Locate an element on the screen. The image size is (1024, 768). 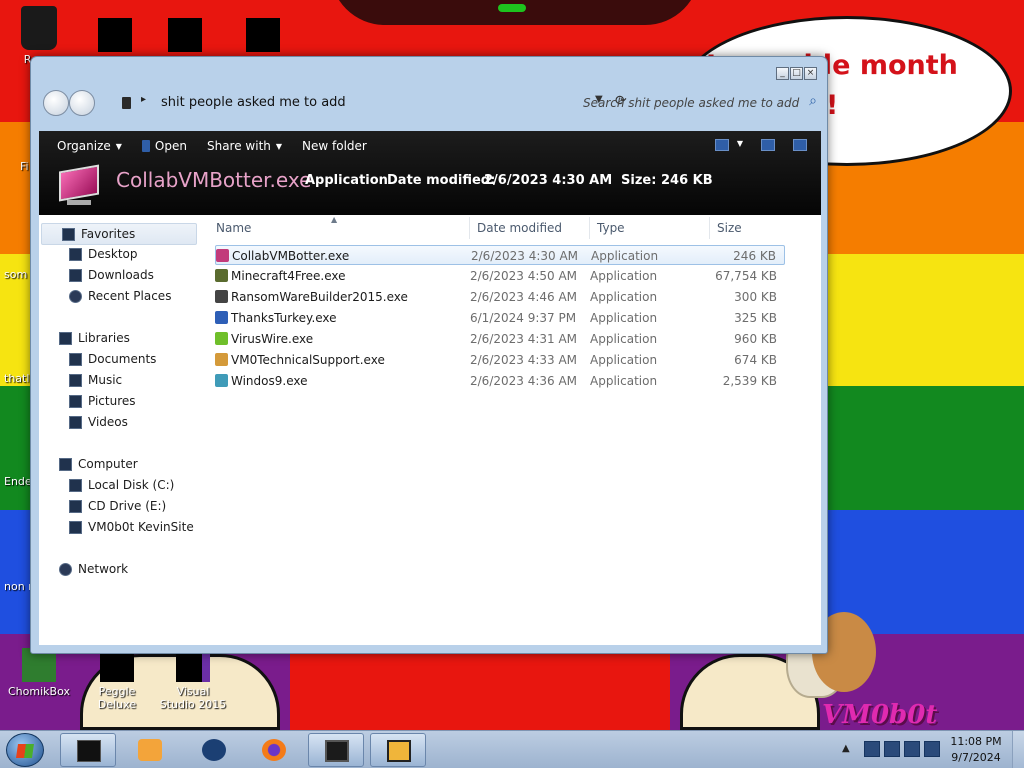
open-button: Open is located at coordinates (164, 146).